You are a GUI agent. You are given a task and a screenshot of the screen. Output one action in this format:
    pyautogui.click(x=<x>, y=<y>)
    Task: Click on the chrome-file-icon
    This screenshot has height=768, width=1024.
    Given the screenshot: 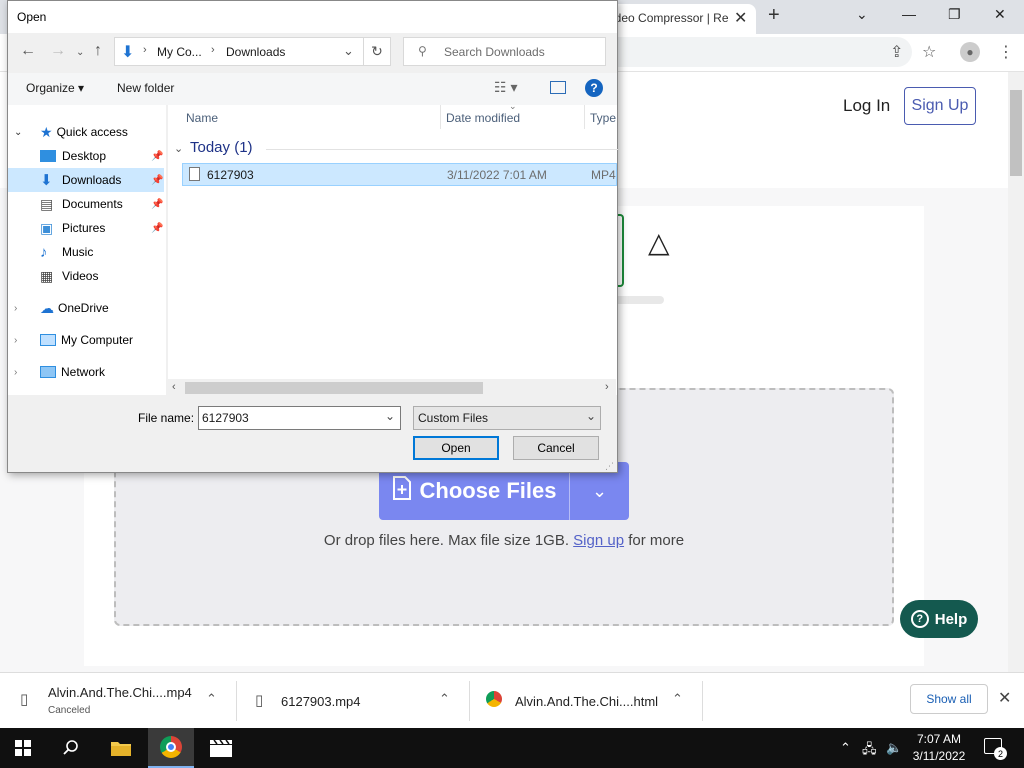 What is the action you would take?
    pyautogui.click(x=494, y=699)
    